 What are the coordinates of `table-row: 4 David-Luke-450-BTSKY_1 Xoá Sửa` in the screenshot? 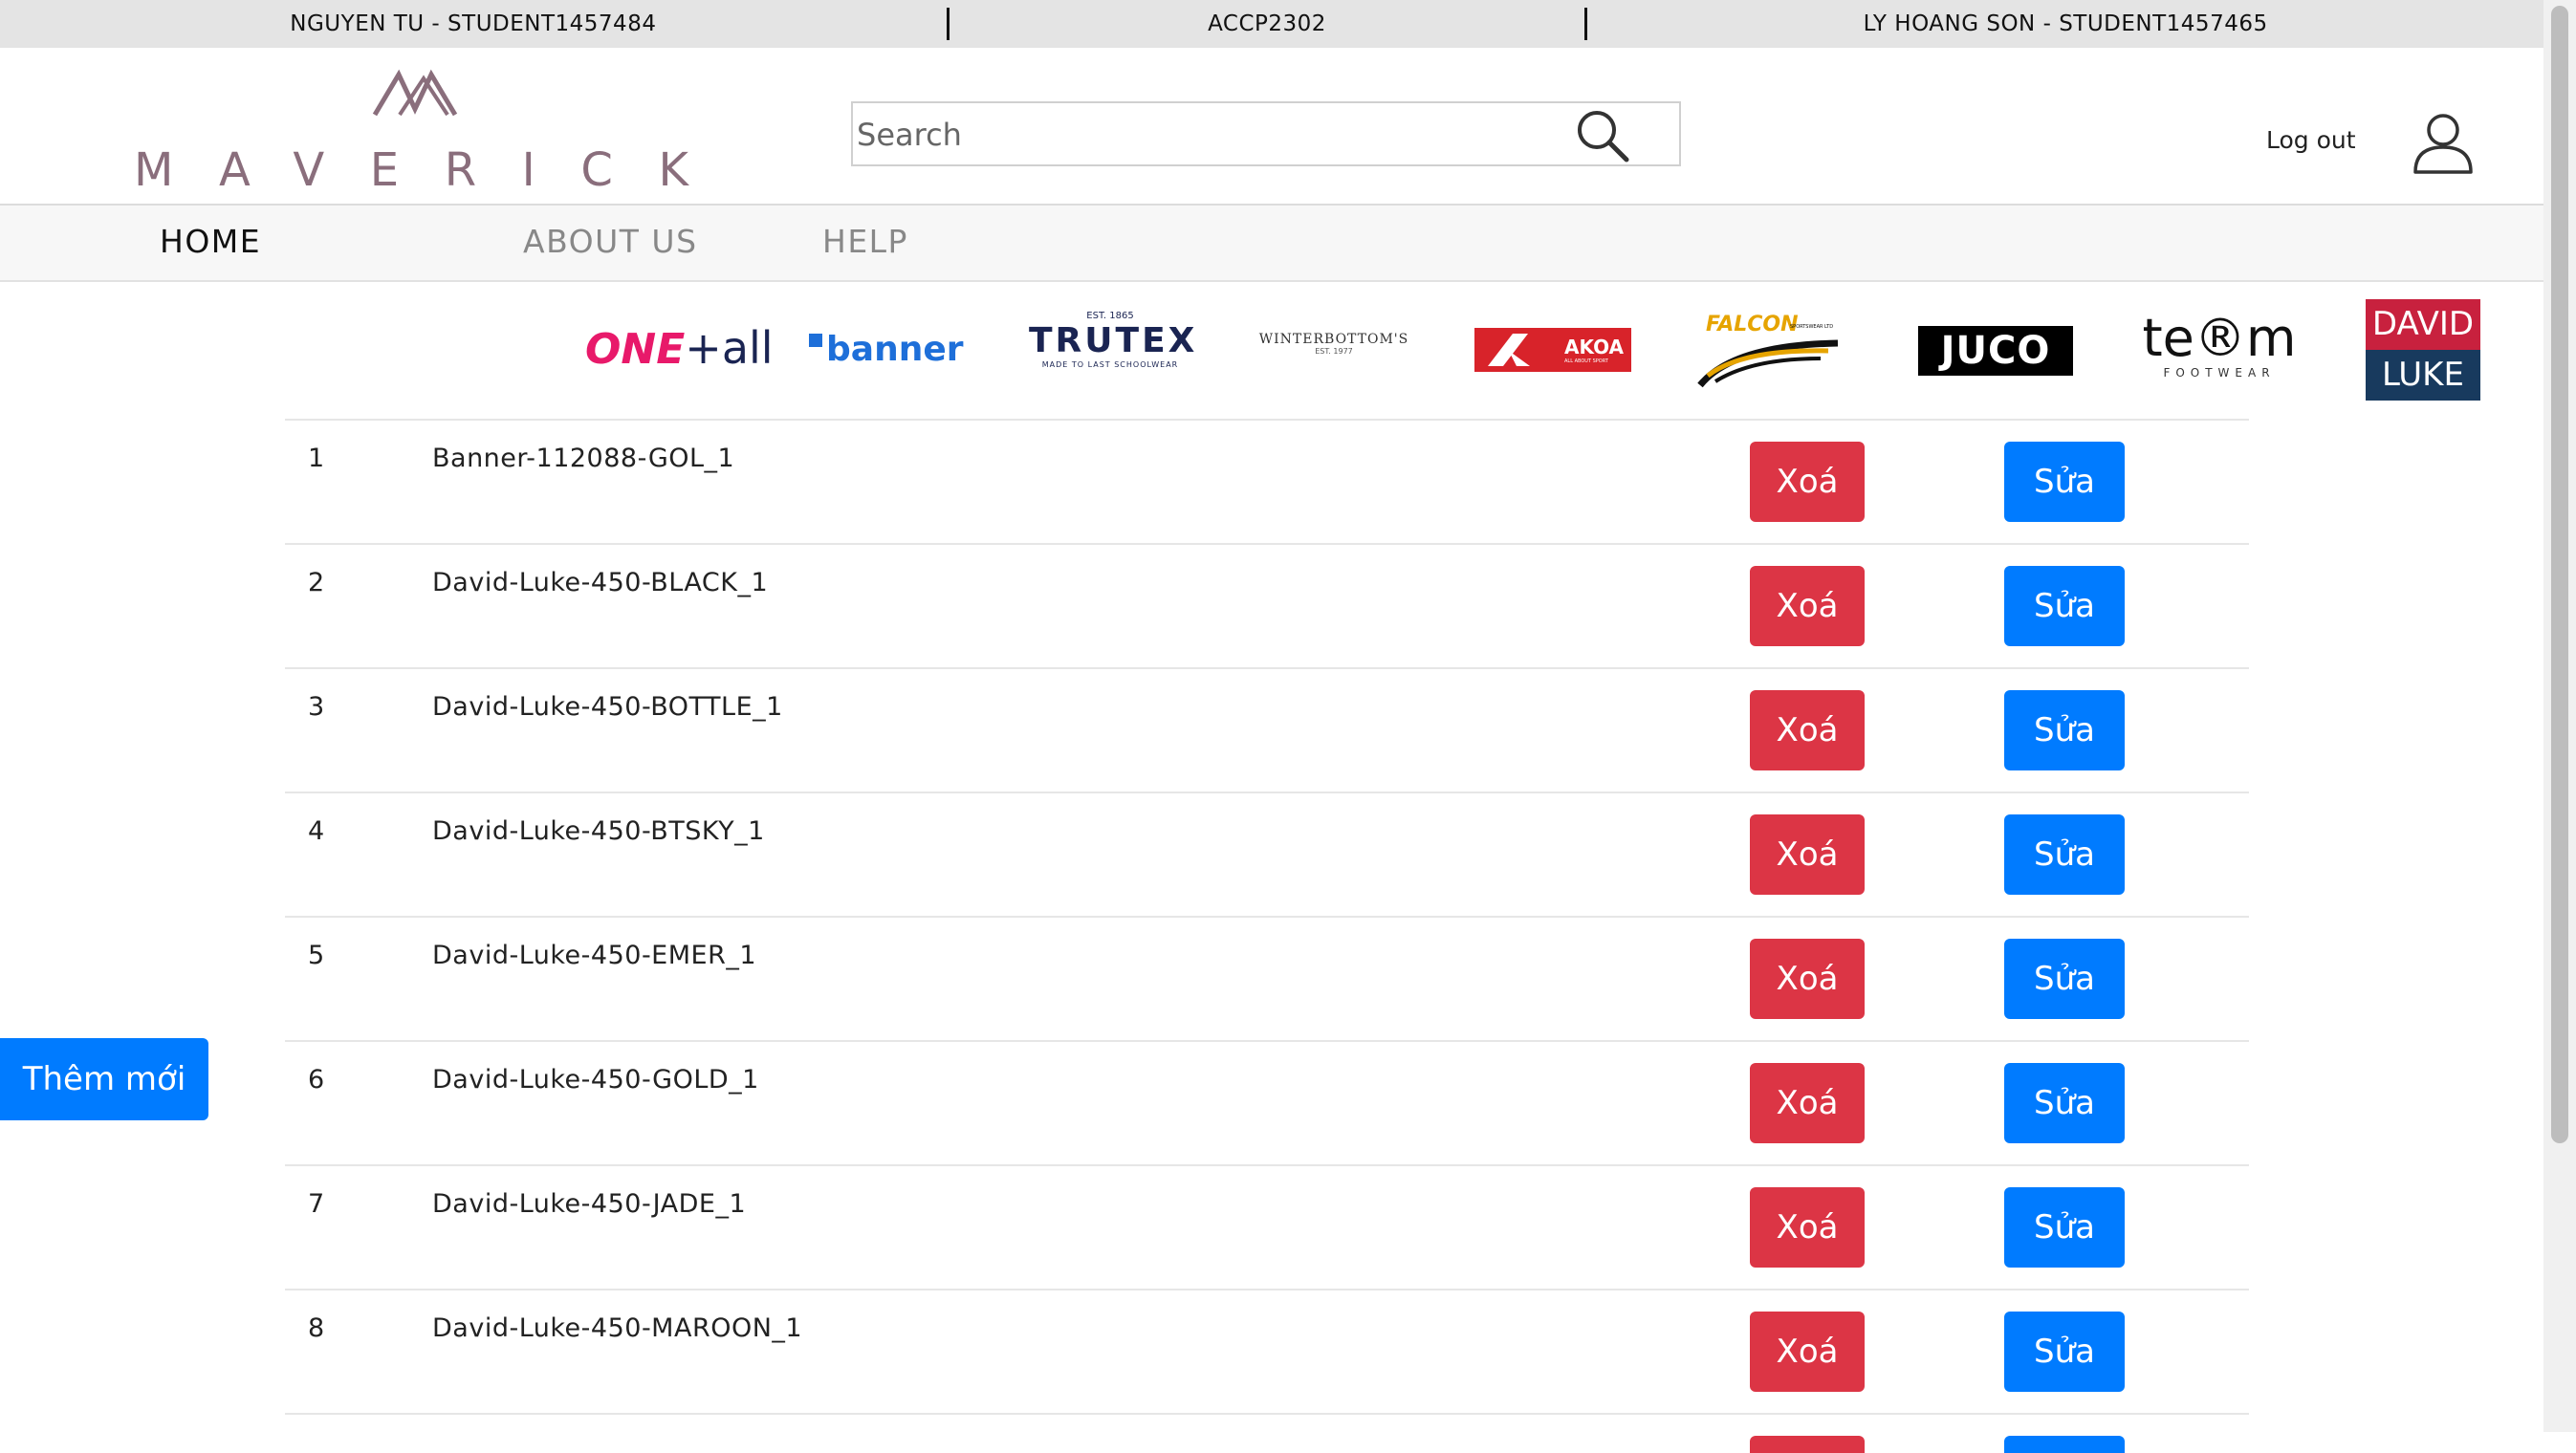 It's located at (1267, 854).